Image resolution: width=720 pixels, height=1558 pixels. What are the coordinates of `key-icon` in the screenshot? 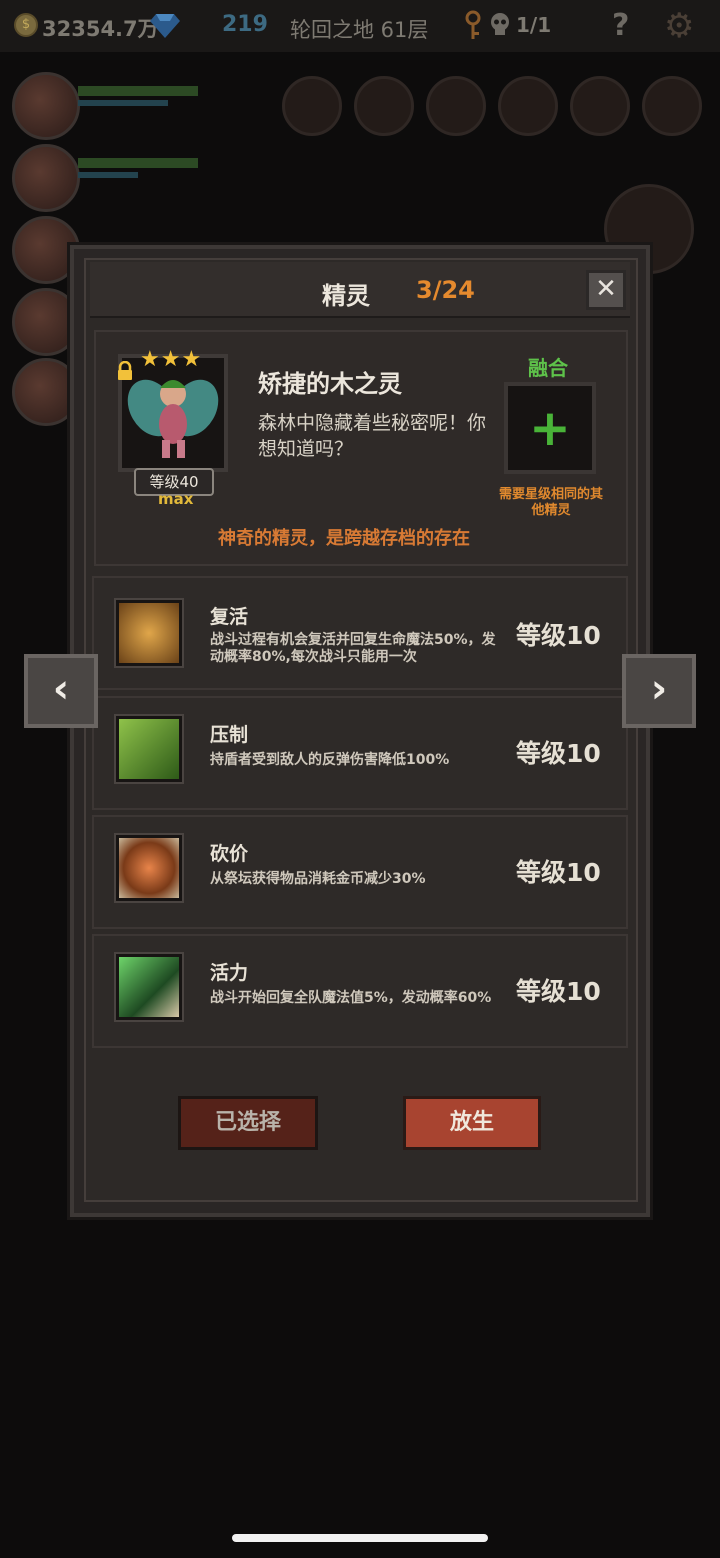 It's located at (473, 24).